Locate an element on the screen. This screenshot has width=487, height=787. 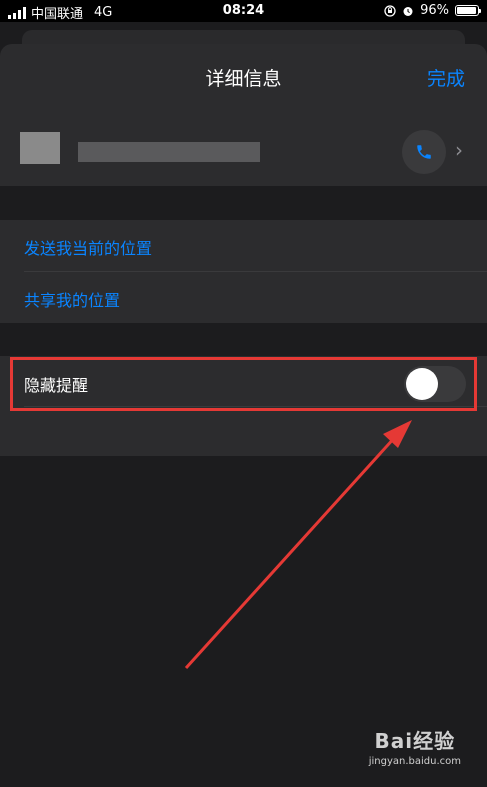
blurred-contact-number is located at coordinates (169, 152).